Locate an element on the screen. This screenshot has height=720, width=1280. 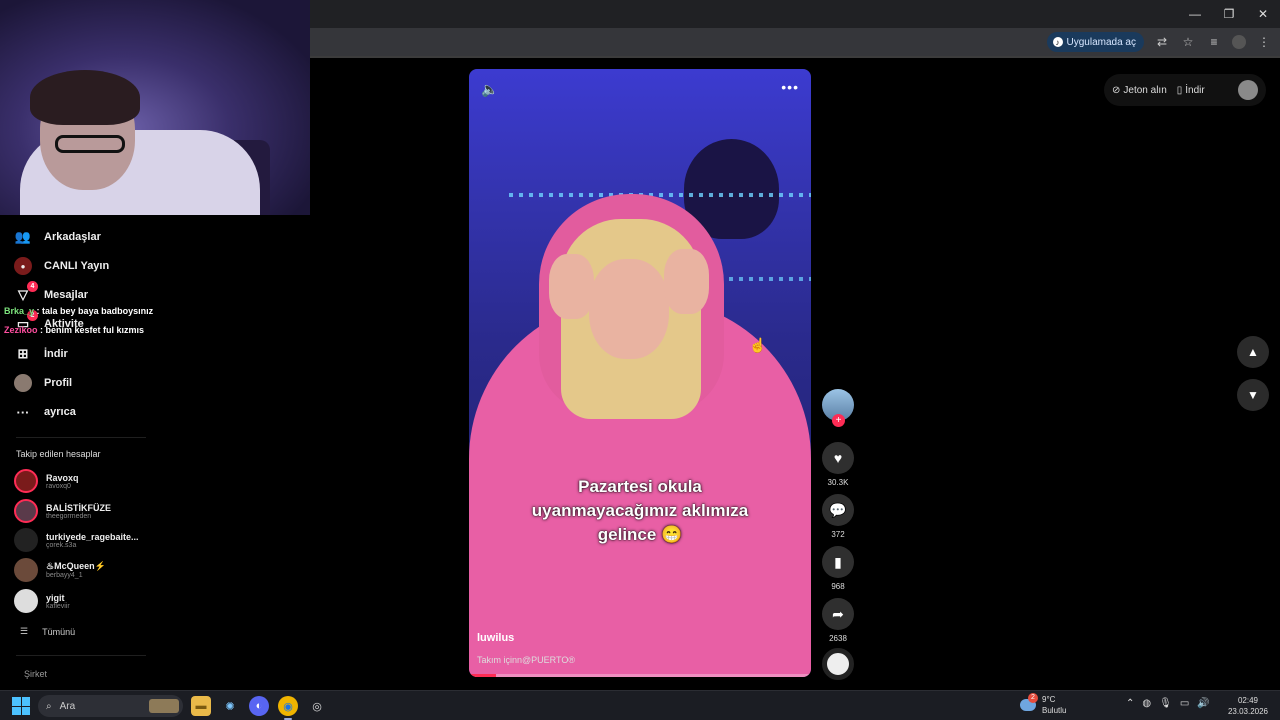
chrome-icon: ◉ is located at coordinates (288, 708).